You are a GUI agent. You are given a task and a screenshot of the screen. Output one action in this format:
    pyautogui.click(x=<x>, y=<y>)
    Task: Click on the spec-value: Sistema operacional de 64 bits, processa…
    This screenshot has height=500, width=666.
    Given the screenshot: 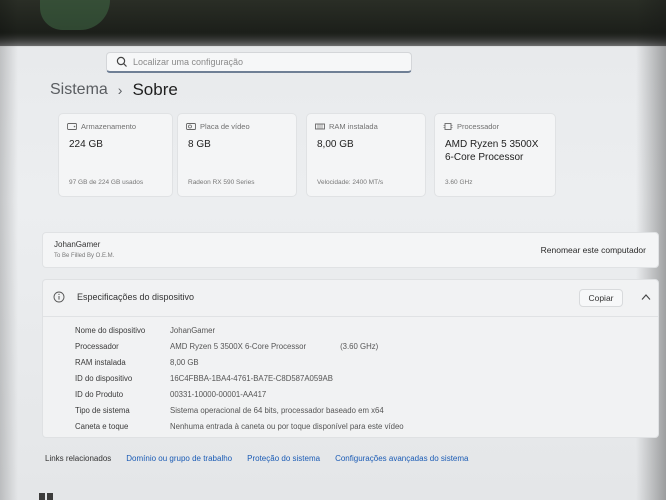 What is the action you would take?
    pyautogui.click(x=277, y=410)
    